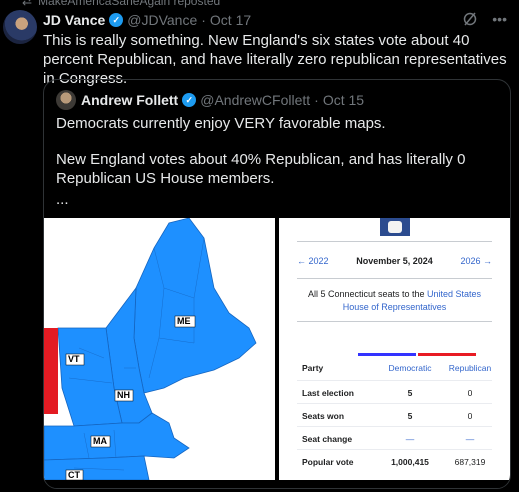 The image size is (519, 492). Describe the element at coordinates (66, 100) in the screenshot. I see `quote-avatar` at that location.